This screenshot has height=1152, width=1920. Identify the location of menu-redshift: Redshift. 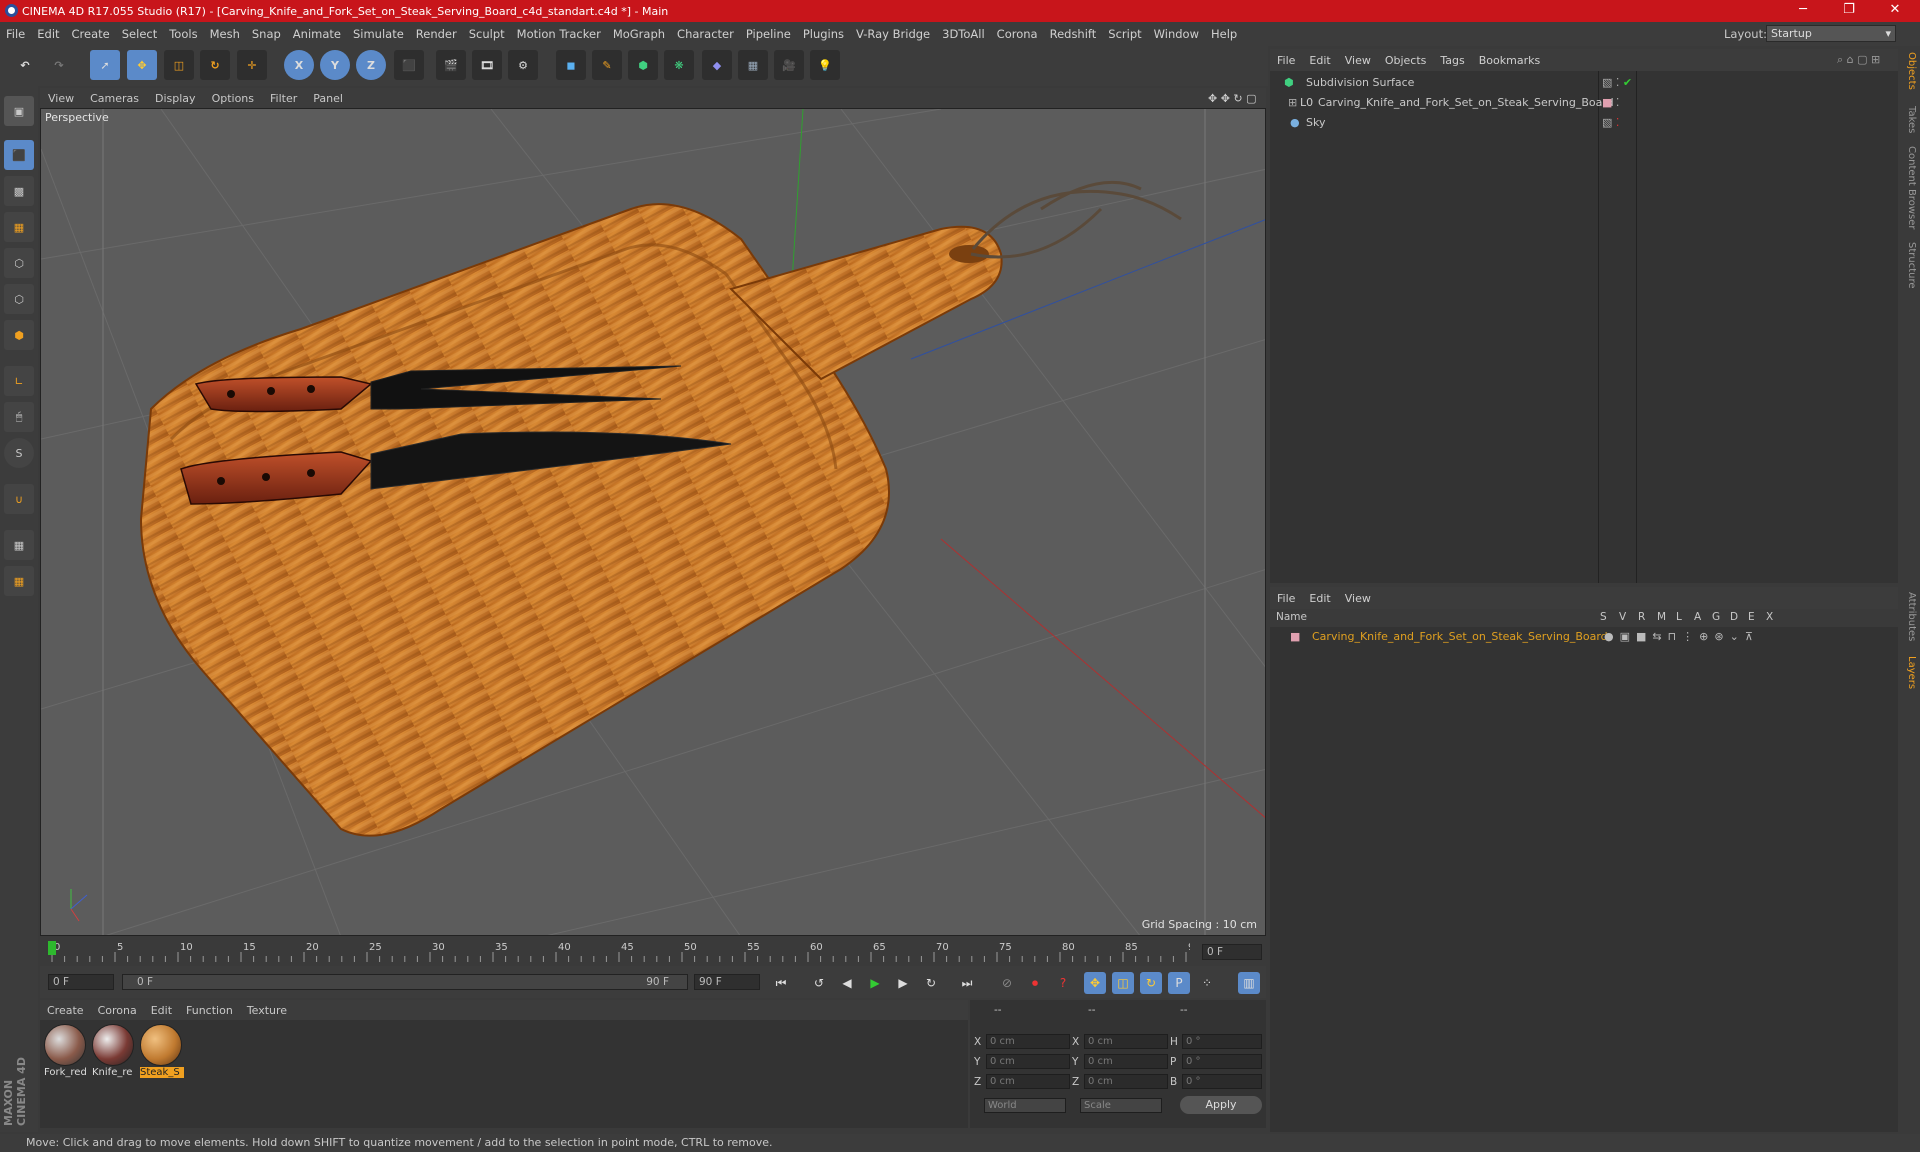
(1073, 34).